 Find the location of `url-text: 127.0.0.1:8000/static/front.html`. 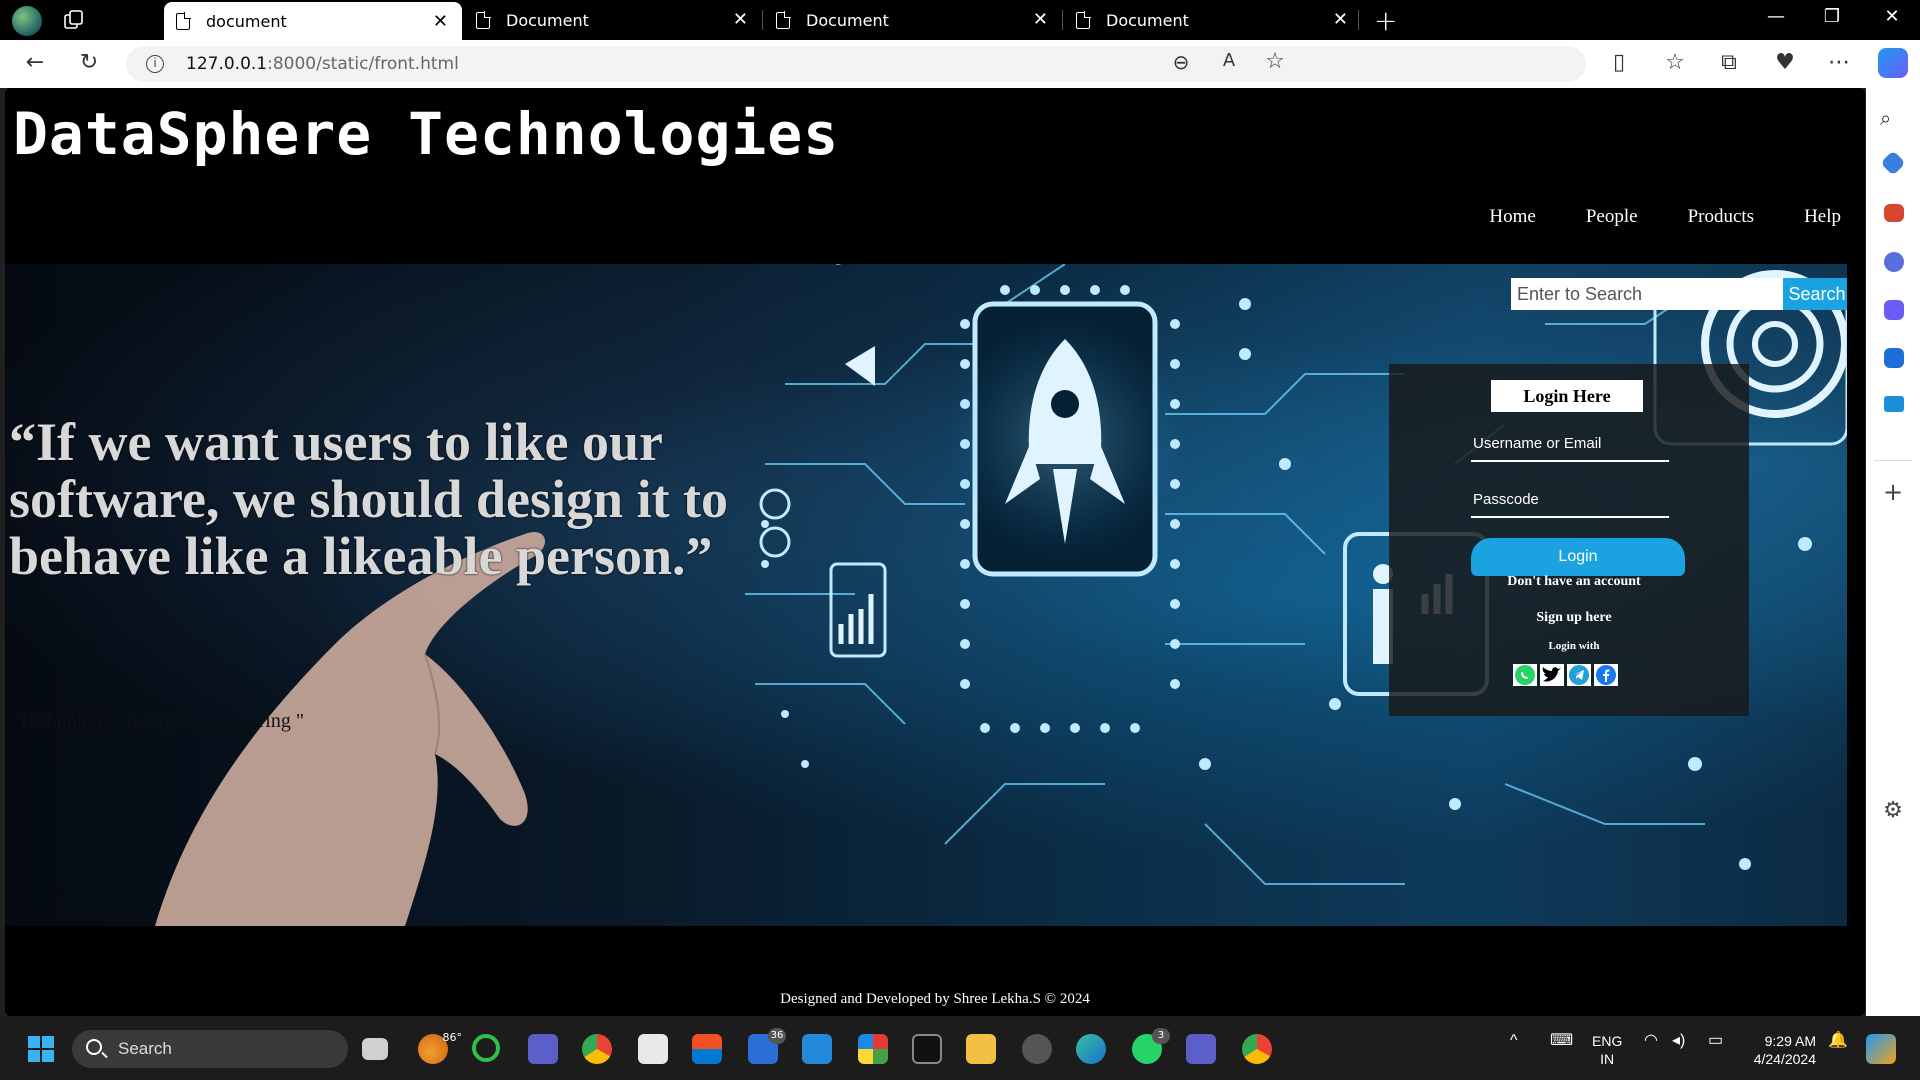

url-text: 127.0.0.1:8000/static/front.html is located at coordinates (322, 64).